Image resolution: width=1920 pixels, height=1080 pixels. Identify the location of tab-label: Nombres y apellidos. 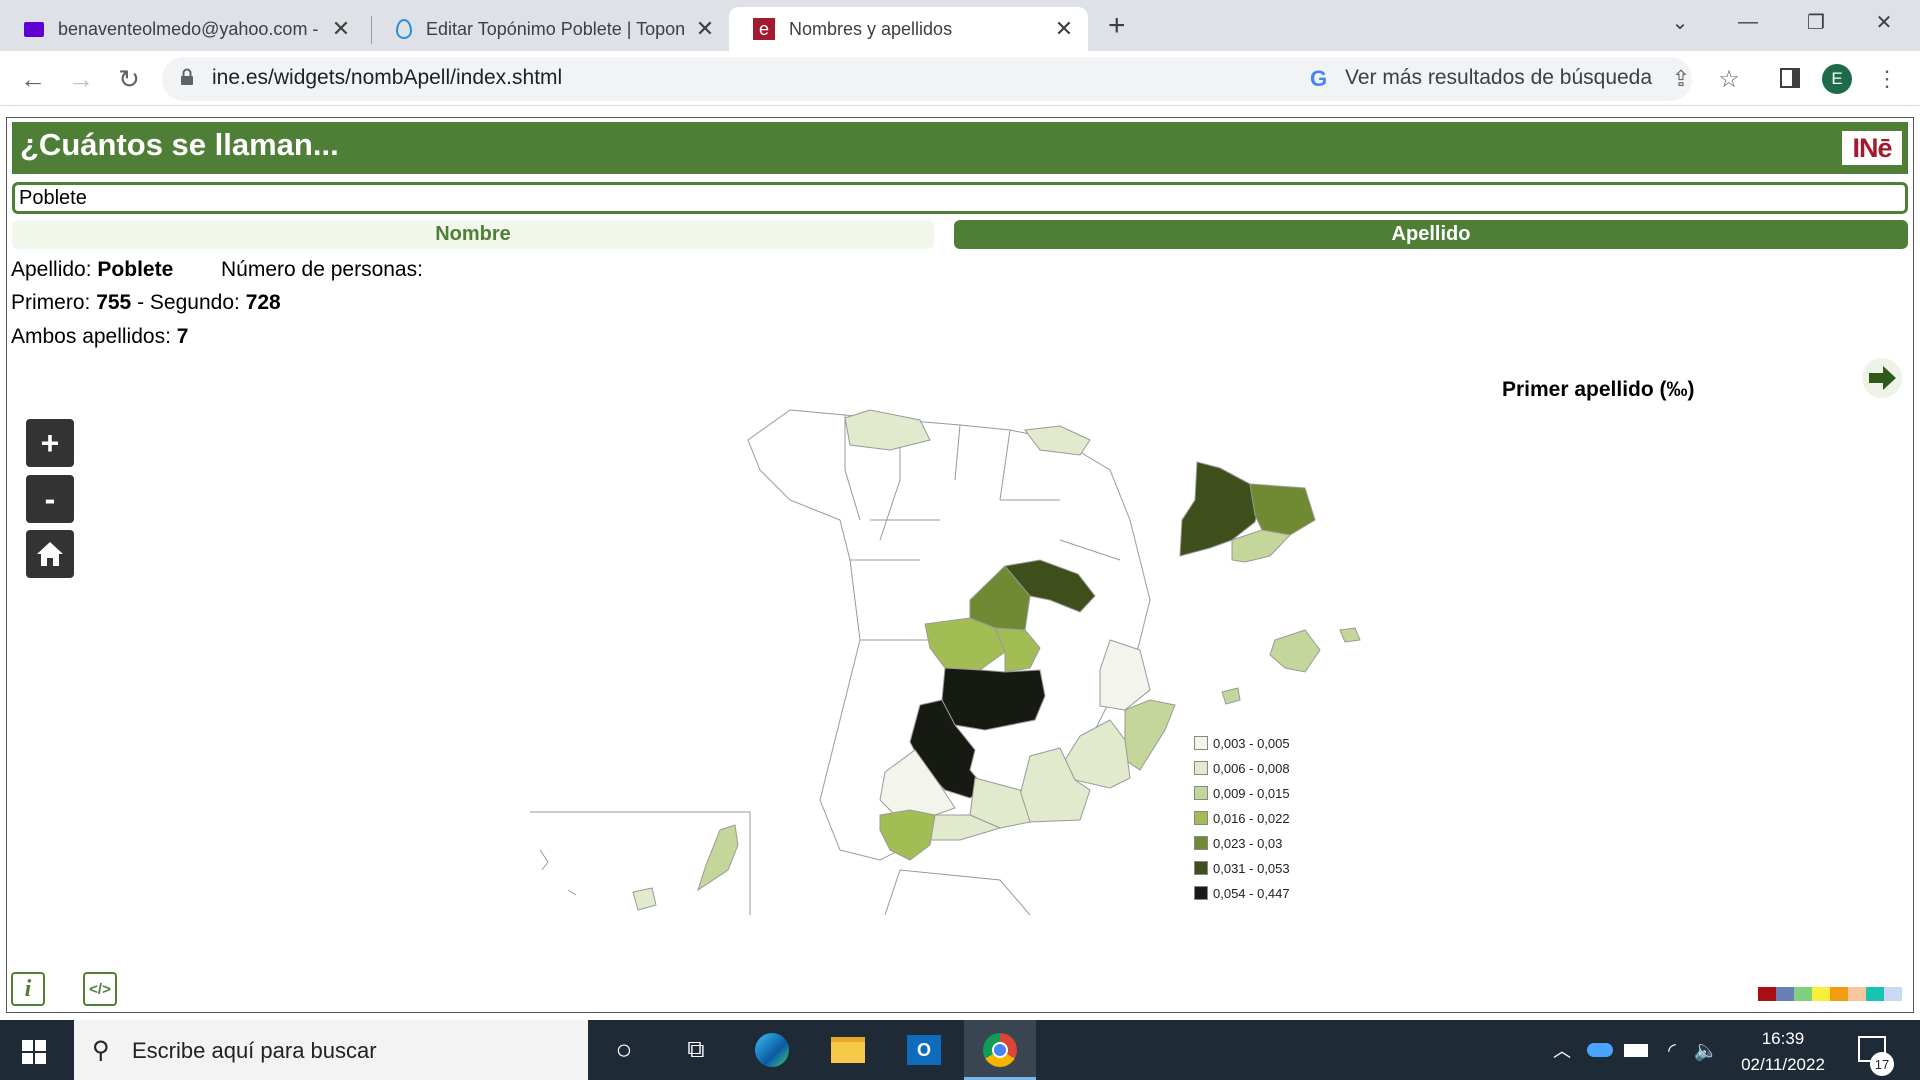
(871, 28).